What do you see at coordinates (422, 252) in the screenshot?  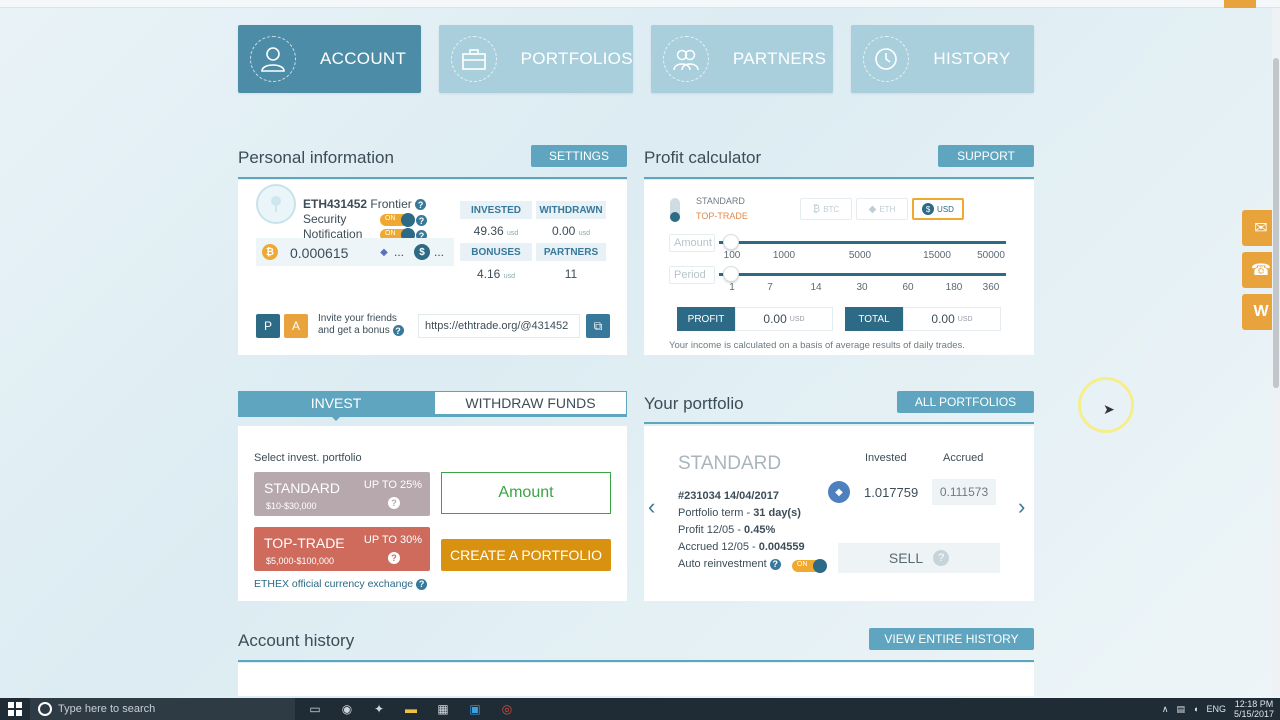 I see `dollar-icon: $` at bounding box center [422, 252].